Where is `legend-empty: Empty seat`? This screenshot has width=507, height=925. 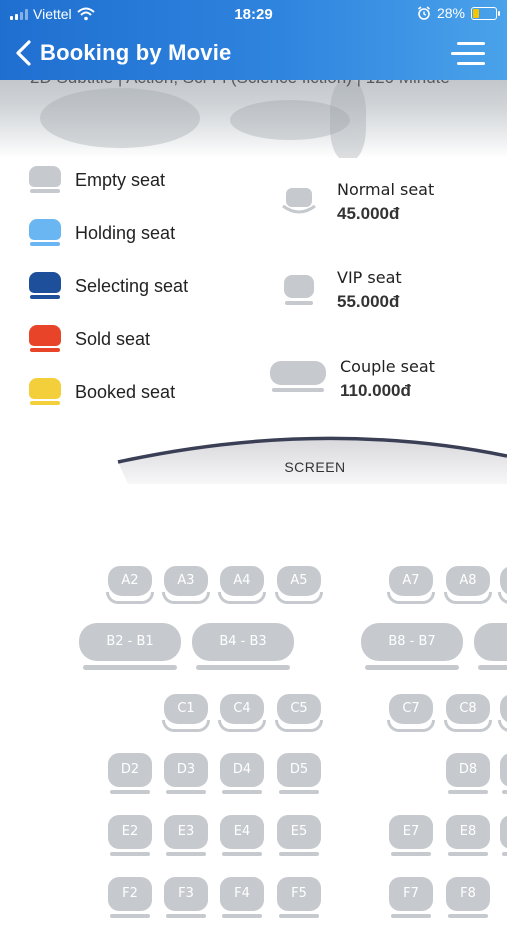 legend-empty: Empty seat is located at coordinates (97, 180).